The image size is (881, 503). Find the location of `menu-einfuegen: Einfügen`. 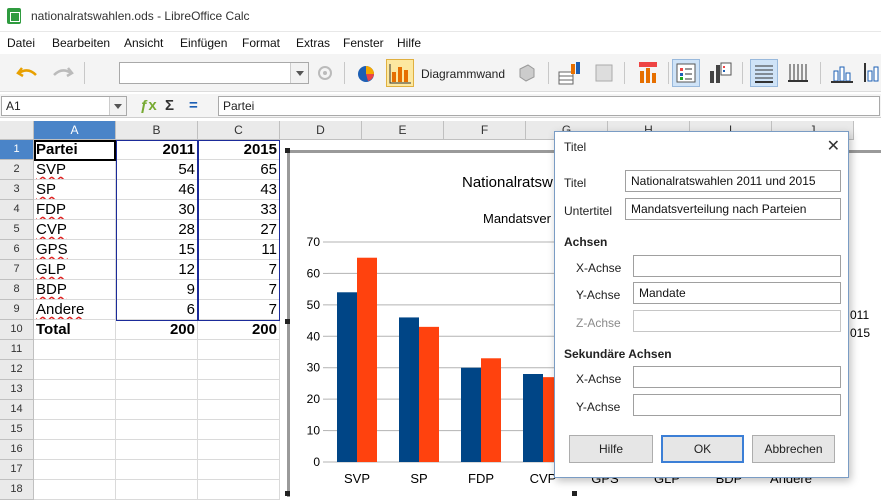

menu-einfuegen: Einfügen is located at coordinates (203, 43).